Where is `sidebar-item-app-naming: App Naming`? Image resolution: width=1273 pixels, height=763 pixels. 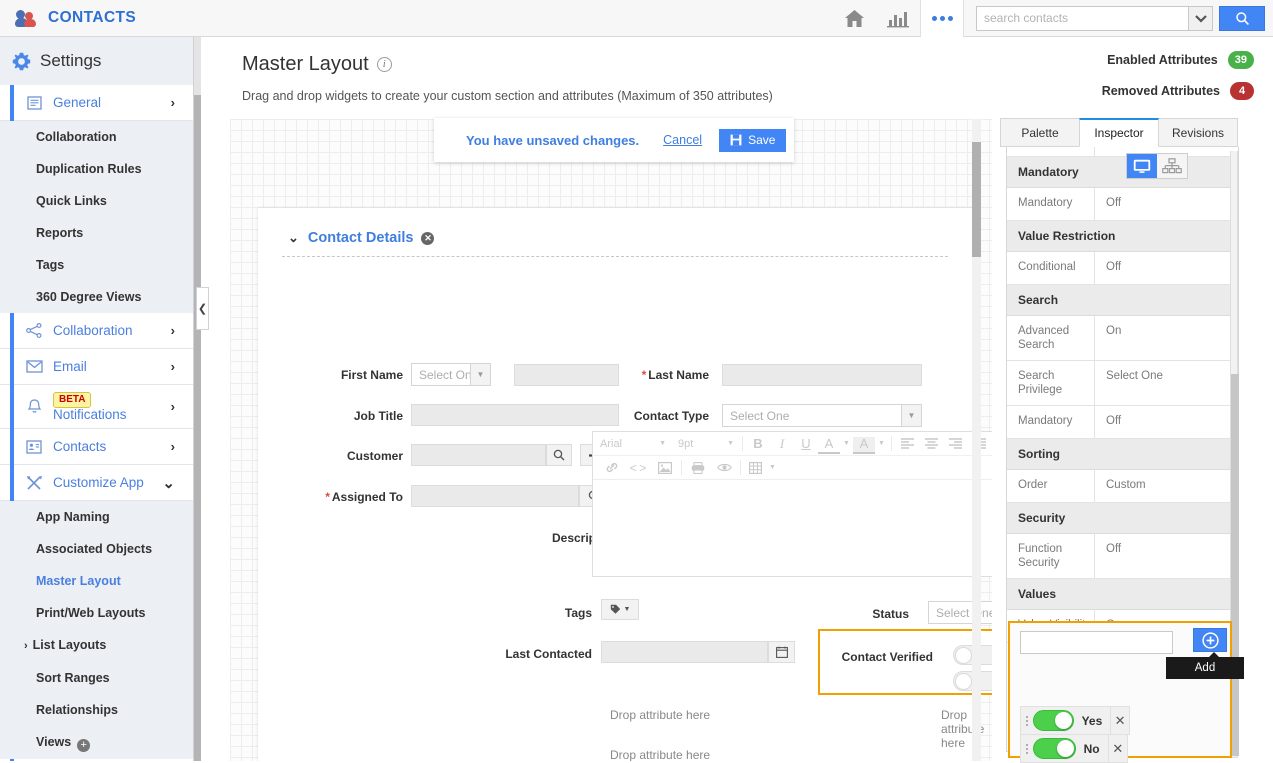
sidebar-item-app-naming: App Naming is located at coordinates (96, 517).